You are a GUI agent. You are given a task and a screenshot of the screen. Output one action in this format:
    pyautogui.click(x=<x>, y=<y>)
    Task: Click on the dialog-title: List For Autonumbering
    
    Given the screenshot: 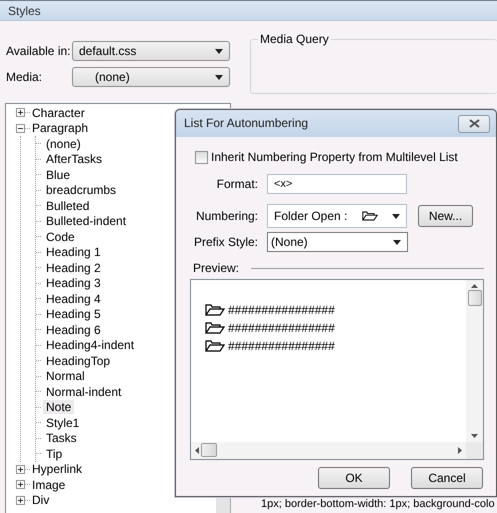 What is the action you would take?
    pyautogui.click(x=246, y=123)
    